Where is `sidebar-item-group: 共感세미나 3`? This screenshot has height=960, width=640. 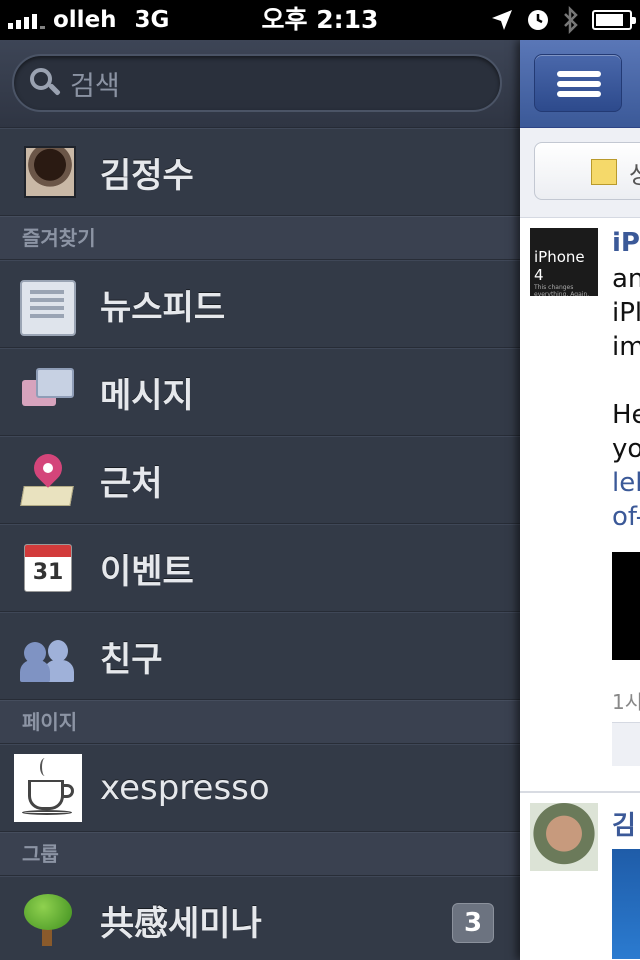
sidebar-item-group: 共感세미나 3 is located at coordinates (260, 918).